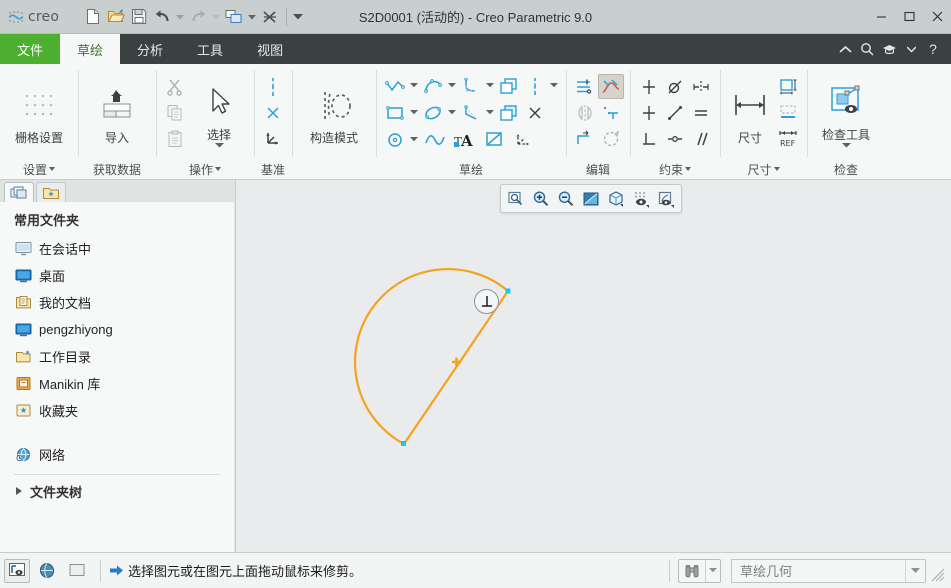 This screenshot has width=951, height=588. Describe the element at coordinates (471, 112) in the screenshot. I see `chamfer-button` at that location.